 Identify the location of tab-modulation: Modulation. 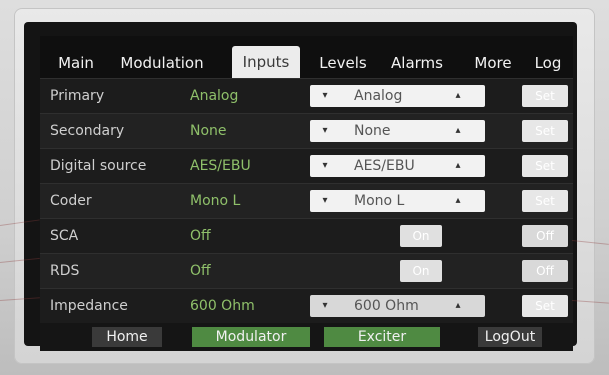
(162, 63).